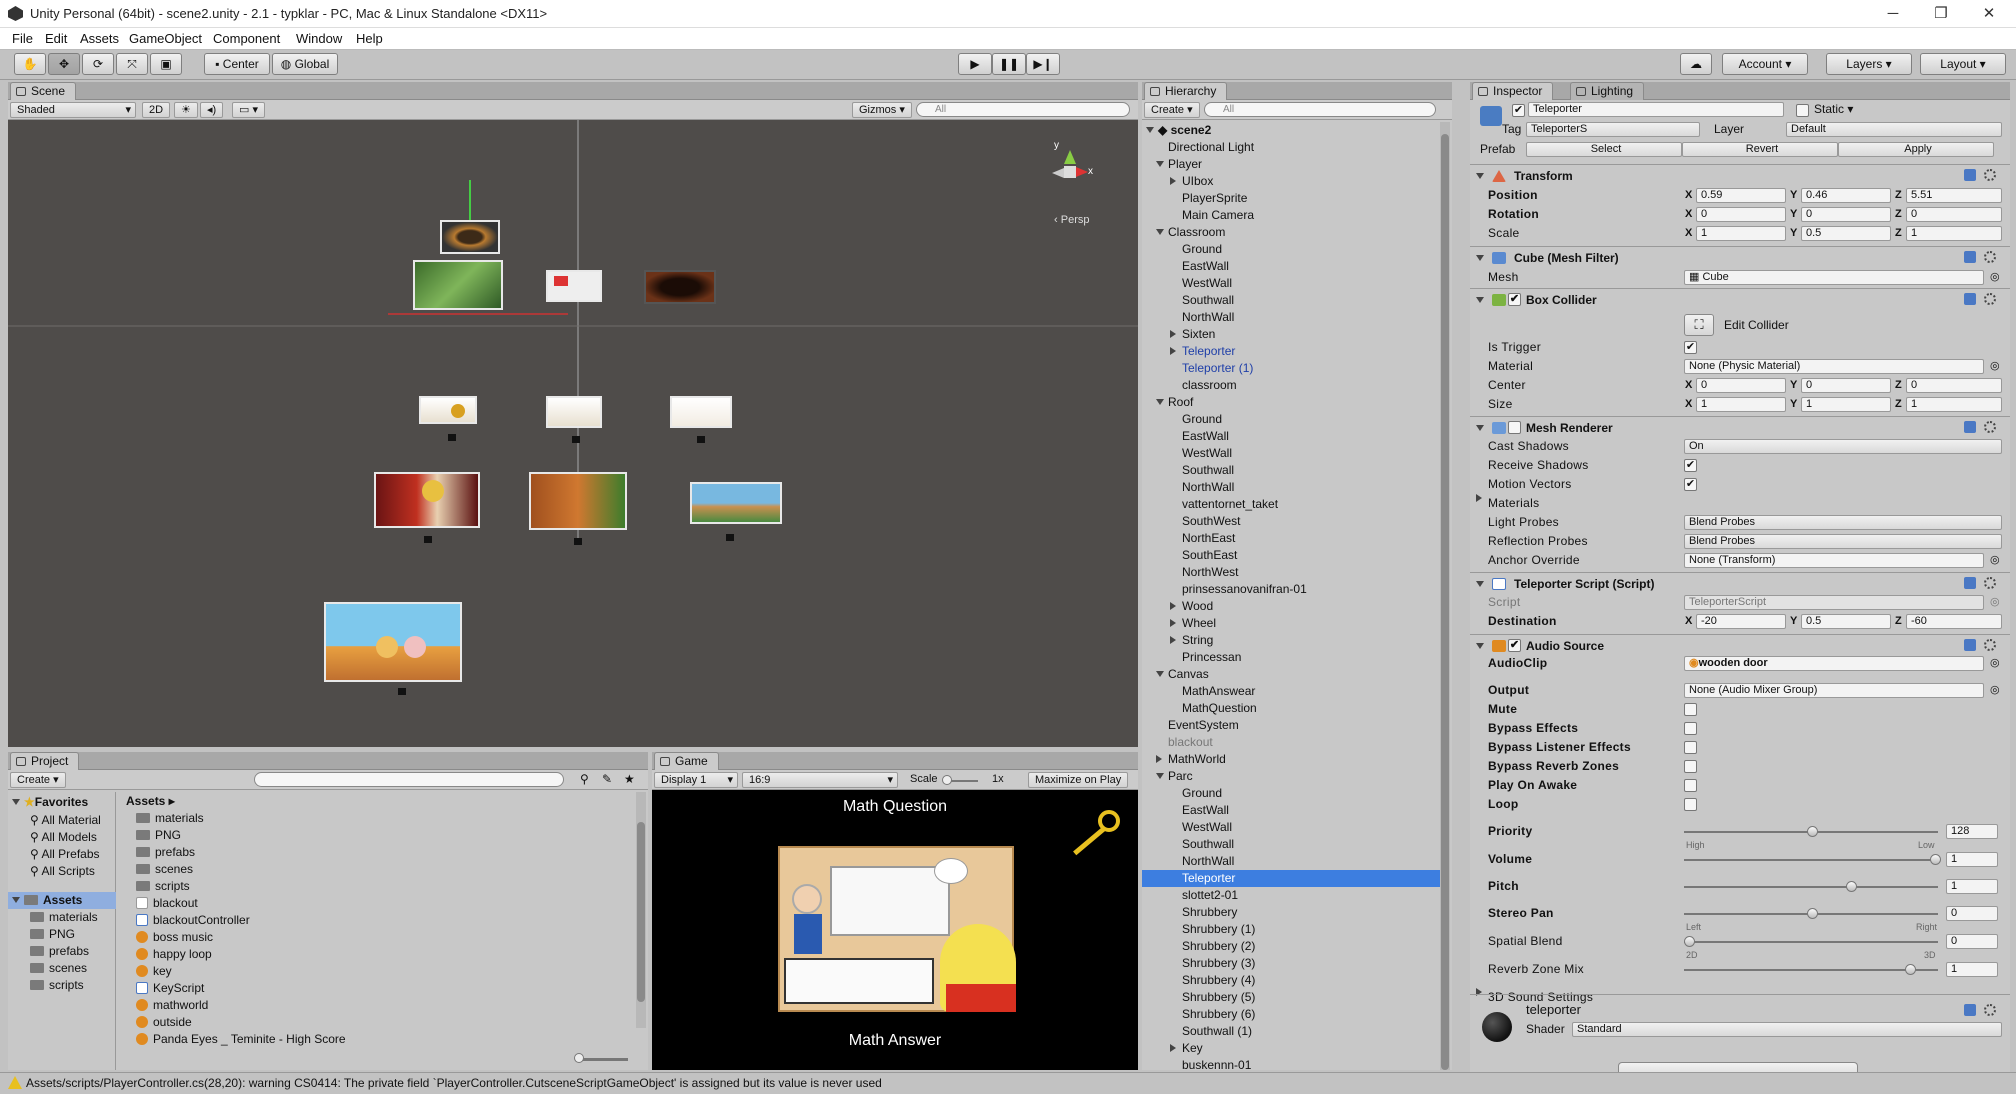 The image size is (2016, 1094). Describe the element at coordinates (1291, 504) in the screenshot. I see `hierarchy-item: vattentornet_taket` at that location.